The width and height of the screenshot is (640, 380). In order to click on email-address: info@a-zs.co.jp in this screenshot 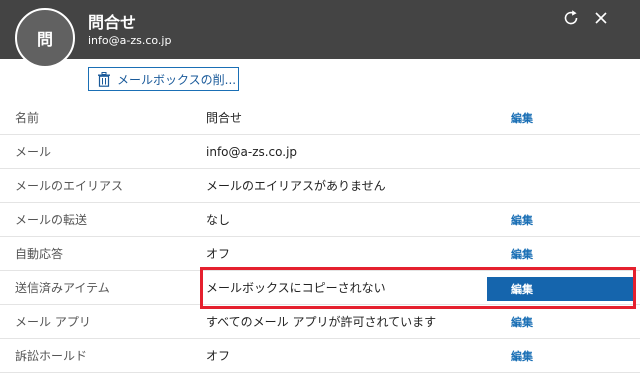, I will do `click(130, 40)`.